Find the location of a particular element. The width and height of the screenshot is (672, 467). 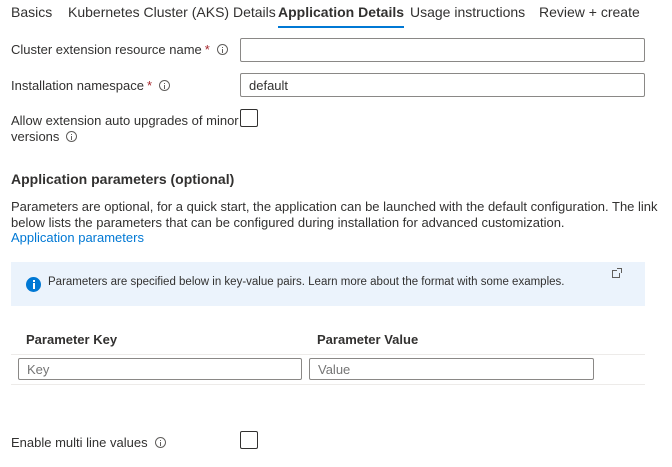

auto-upgrade-label-line1: Allow extension auto upgrades of minor is located at coordinates (125, 120).